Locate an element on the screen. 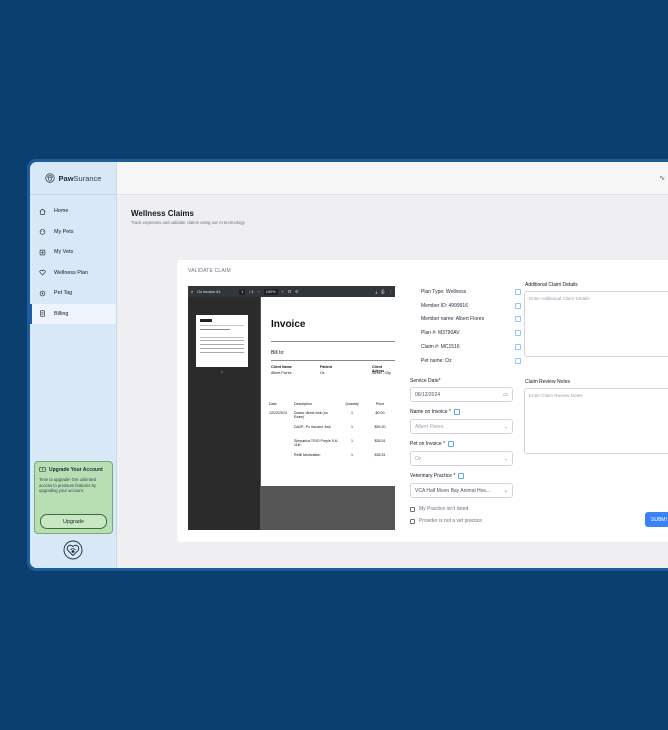 The image size is (668, 730). info-row-member-id: Member ID: 4999916 is located at coordinates (471, 306).